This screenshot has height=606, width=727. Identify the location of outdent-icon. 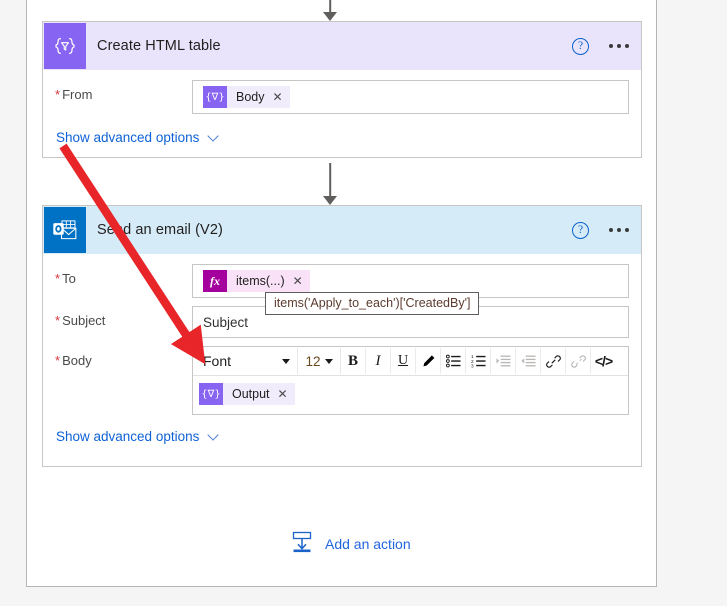
(528, 361).